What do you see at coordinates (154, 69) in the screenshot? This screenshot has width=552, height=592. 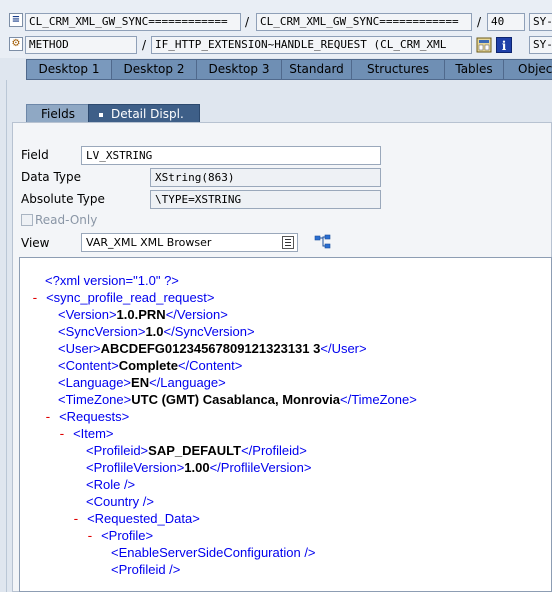 I see `tab-desktop-2: Desktop 2` at bounding box center [154, 69].